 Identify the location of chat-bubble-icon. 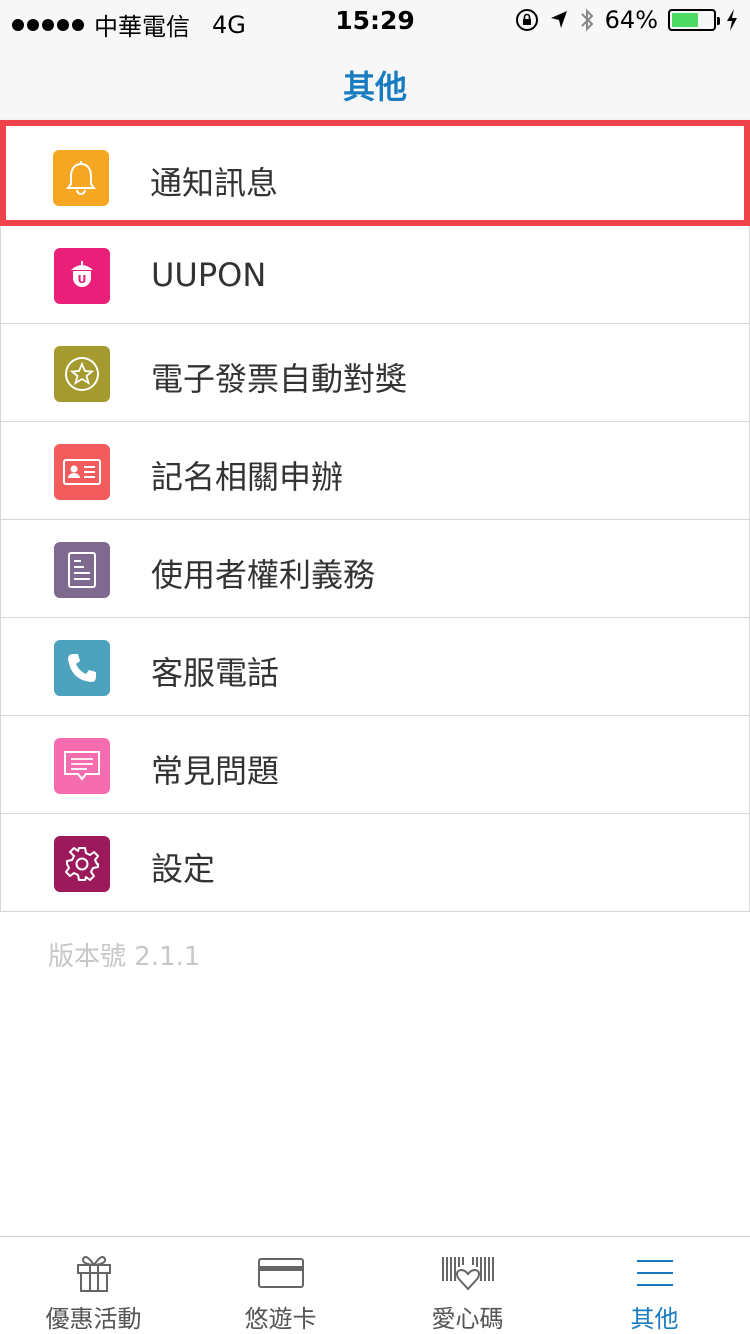
(82, 766).